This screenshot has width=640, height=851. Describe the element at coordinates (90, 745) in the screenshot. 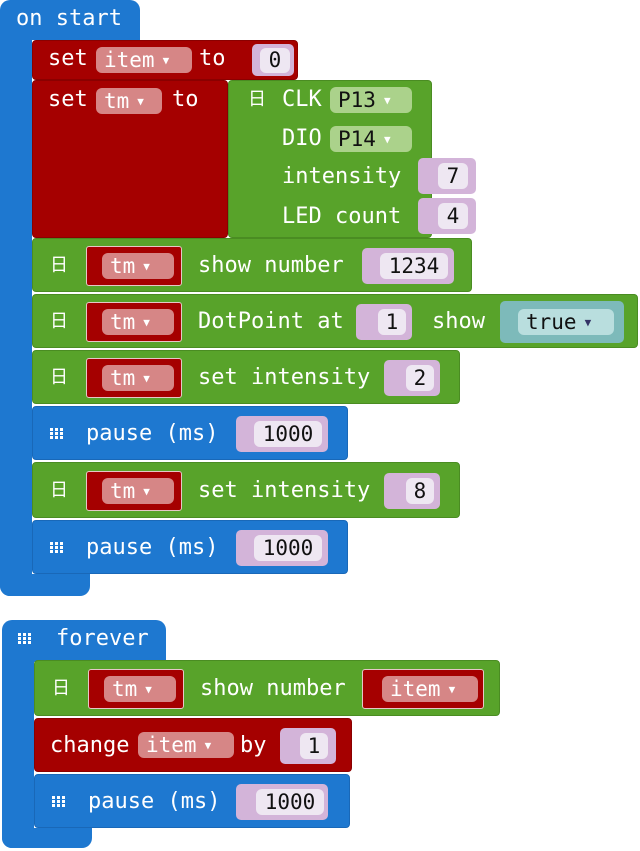

I see `change-label: change` at that location.